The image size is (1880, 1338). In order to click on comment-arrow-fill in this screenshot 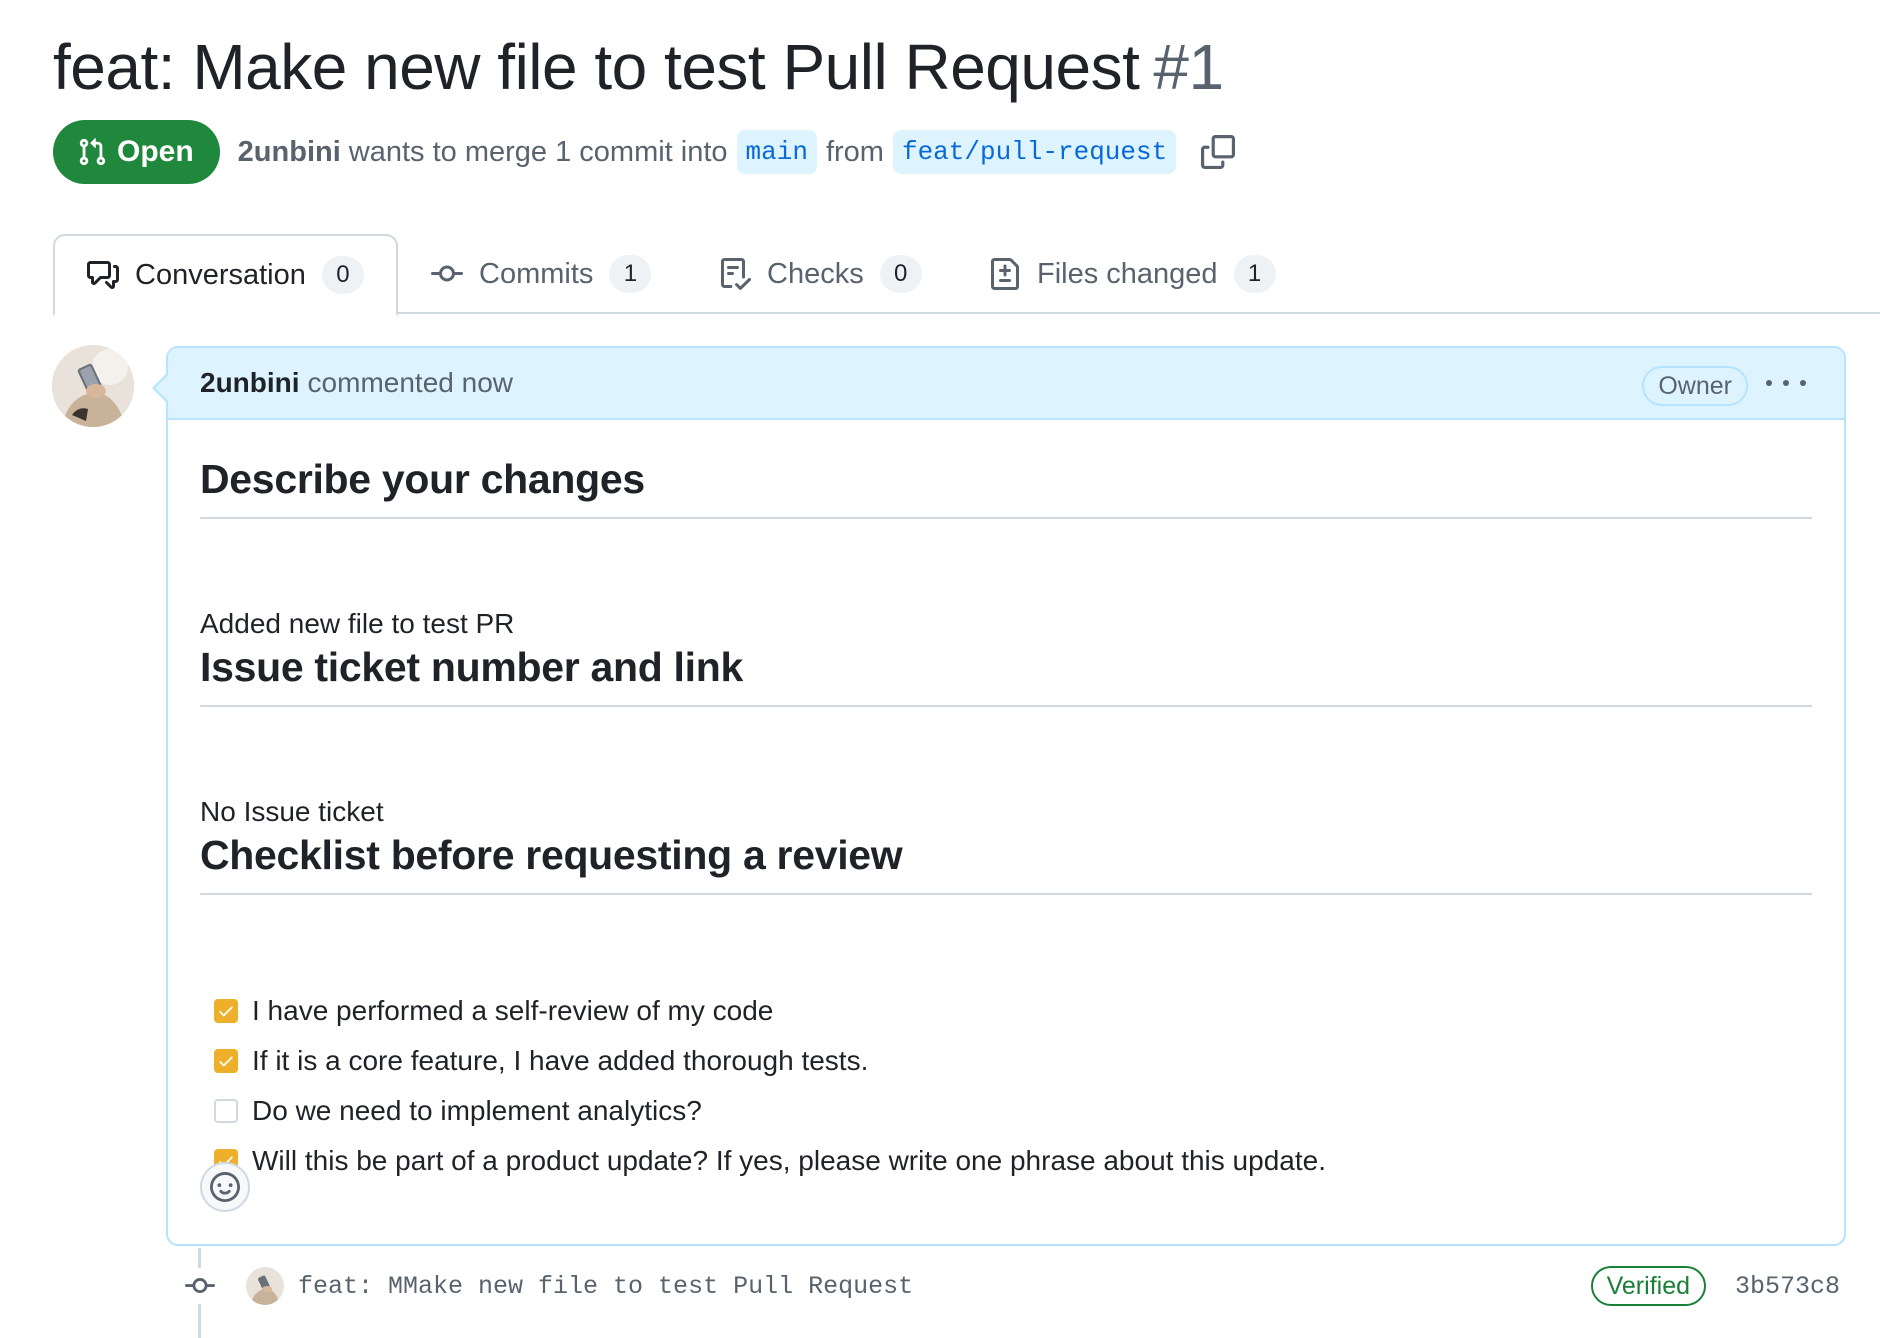, I will do `click(162, 388)`.